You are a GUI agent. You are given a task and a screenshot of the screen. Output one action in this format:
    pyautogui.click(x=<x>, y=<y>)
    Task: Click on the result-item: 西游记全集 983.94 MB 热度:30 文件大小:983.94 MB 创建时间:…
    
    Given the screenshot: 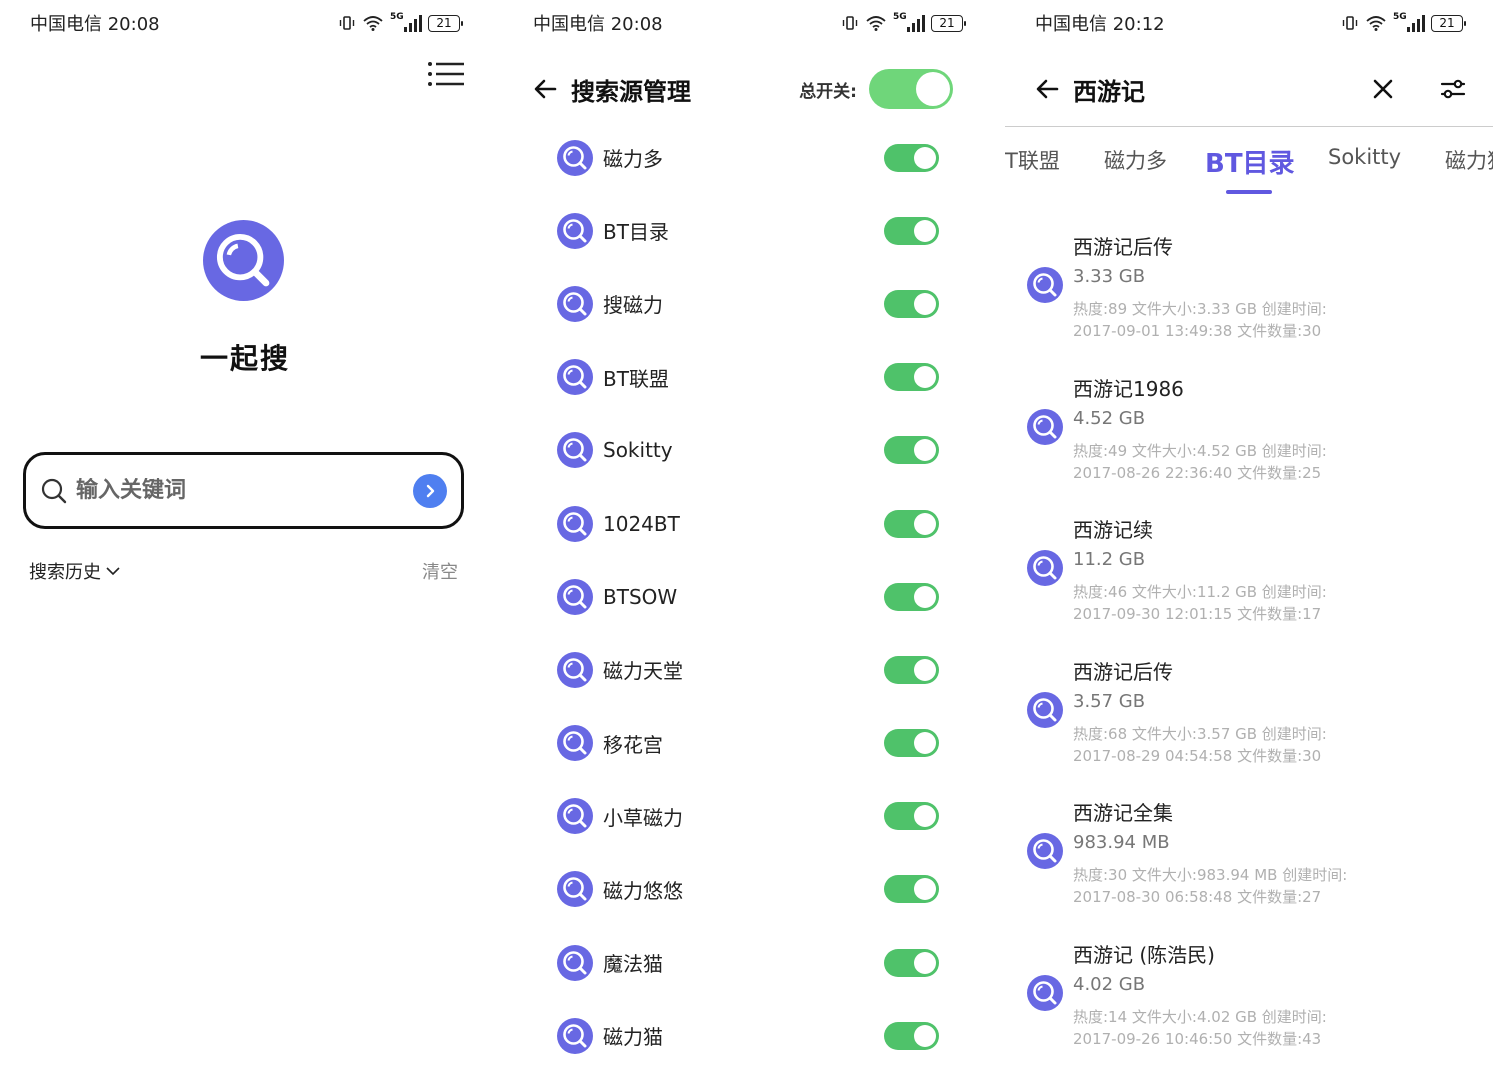 What is the action you would take?
    pyautogui.click(x=1255, y=863)
    